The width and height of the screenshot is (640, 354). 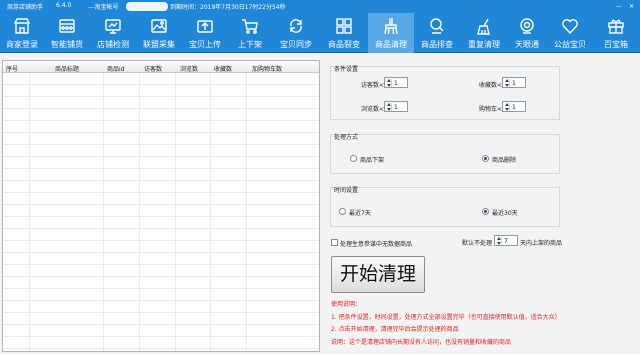 I want to click on tab-item-upload: 宝贝上传, so click(x=205, y=33).